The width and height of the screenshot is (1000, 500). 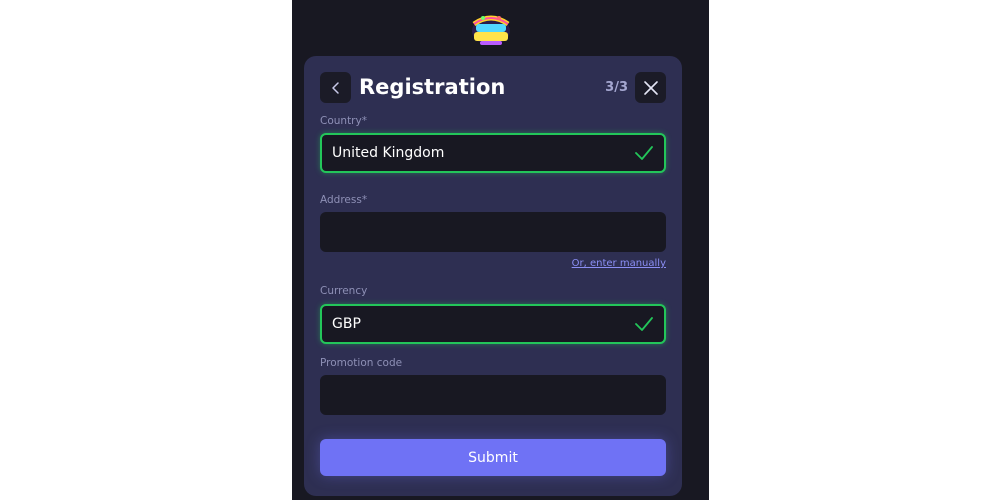 I want to click on country-label: Country*, so click(x=343, y=121).